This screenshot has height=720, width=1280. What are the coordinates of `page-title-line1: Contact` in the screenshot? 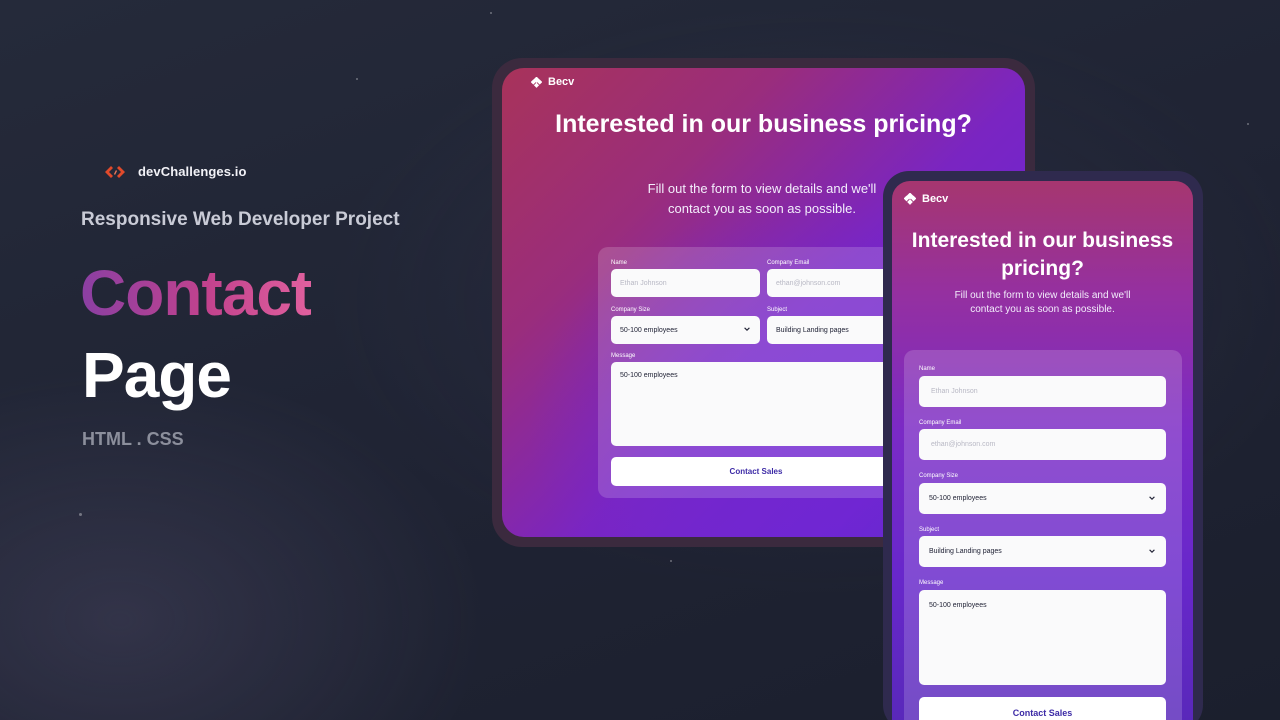 It's located at (196, 293).